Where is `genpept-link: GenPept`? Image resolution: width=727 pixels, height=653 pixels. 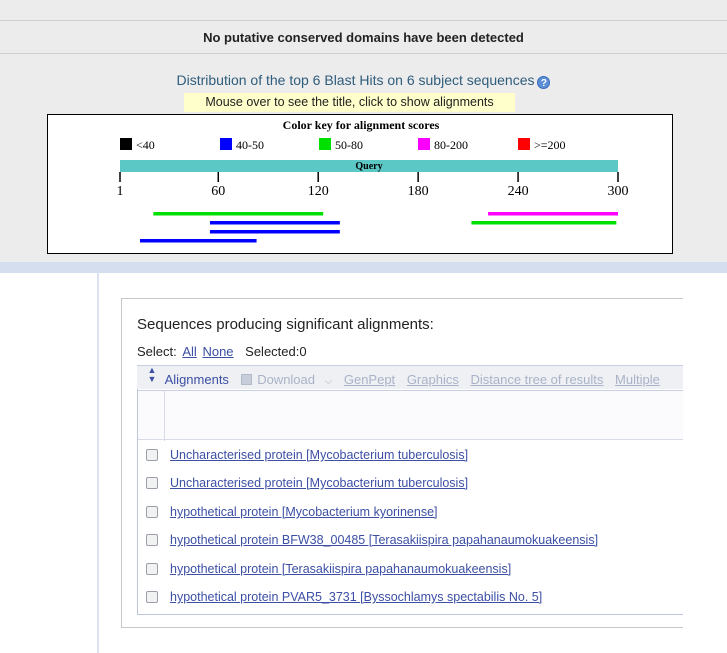
genpept-link: GenPept is located at coordinates (369, 378).